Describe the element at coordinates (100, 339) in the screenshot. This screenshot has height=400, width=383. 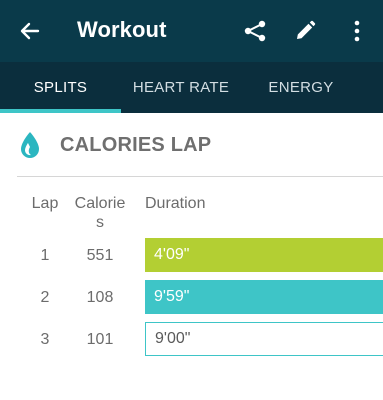
I see `row-3-calories: 101` at that location.